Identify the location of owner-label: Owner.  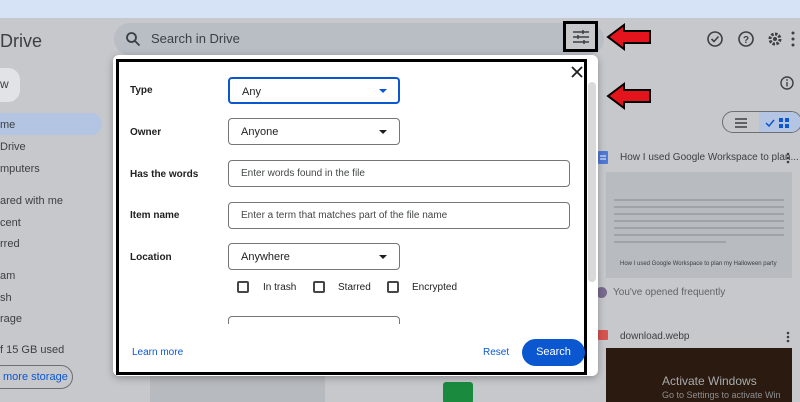
(146, 132).